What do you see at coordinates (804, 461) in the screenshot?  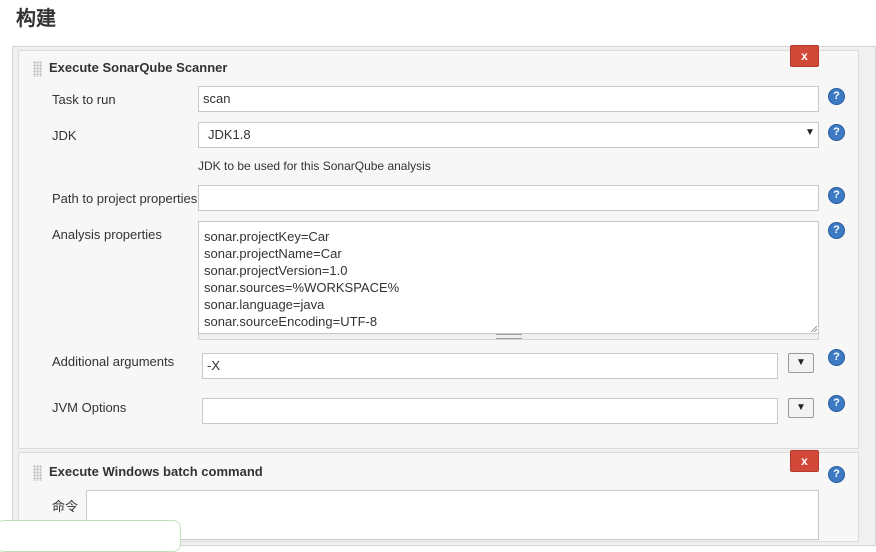 I see `delete-batch-step-button: x` at bounding box center [804, 461].